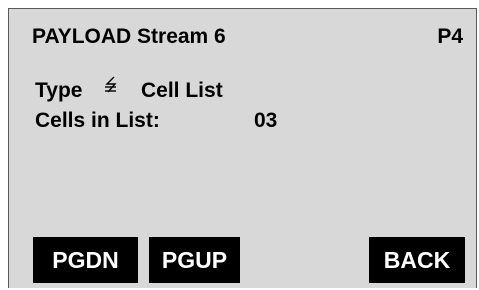  Describe the element at coordinates (97, 120) in the screenshot. I see `cells-in-list-label: Cells in List:` at that location.